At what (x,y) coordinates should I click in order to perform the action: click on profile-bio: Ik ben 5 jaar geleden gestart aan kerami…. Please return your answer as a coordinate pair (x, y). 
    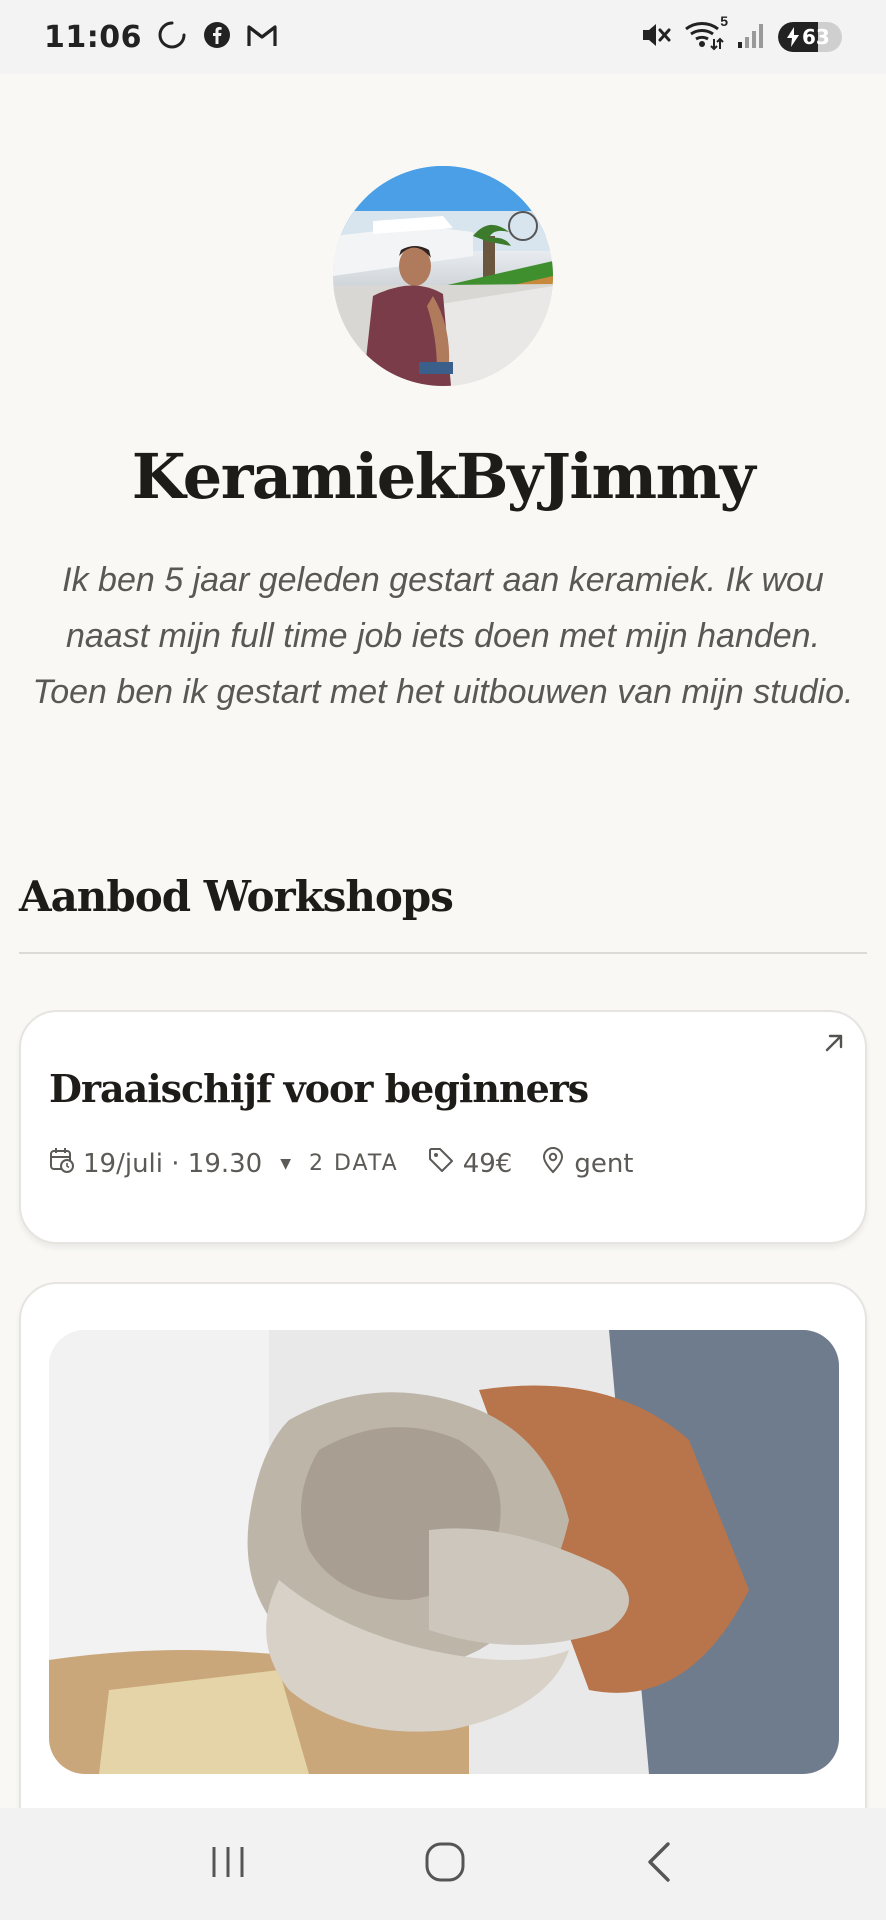
    Looking at the image, I should click on (443, 636).